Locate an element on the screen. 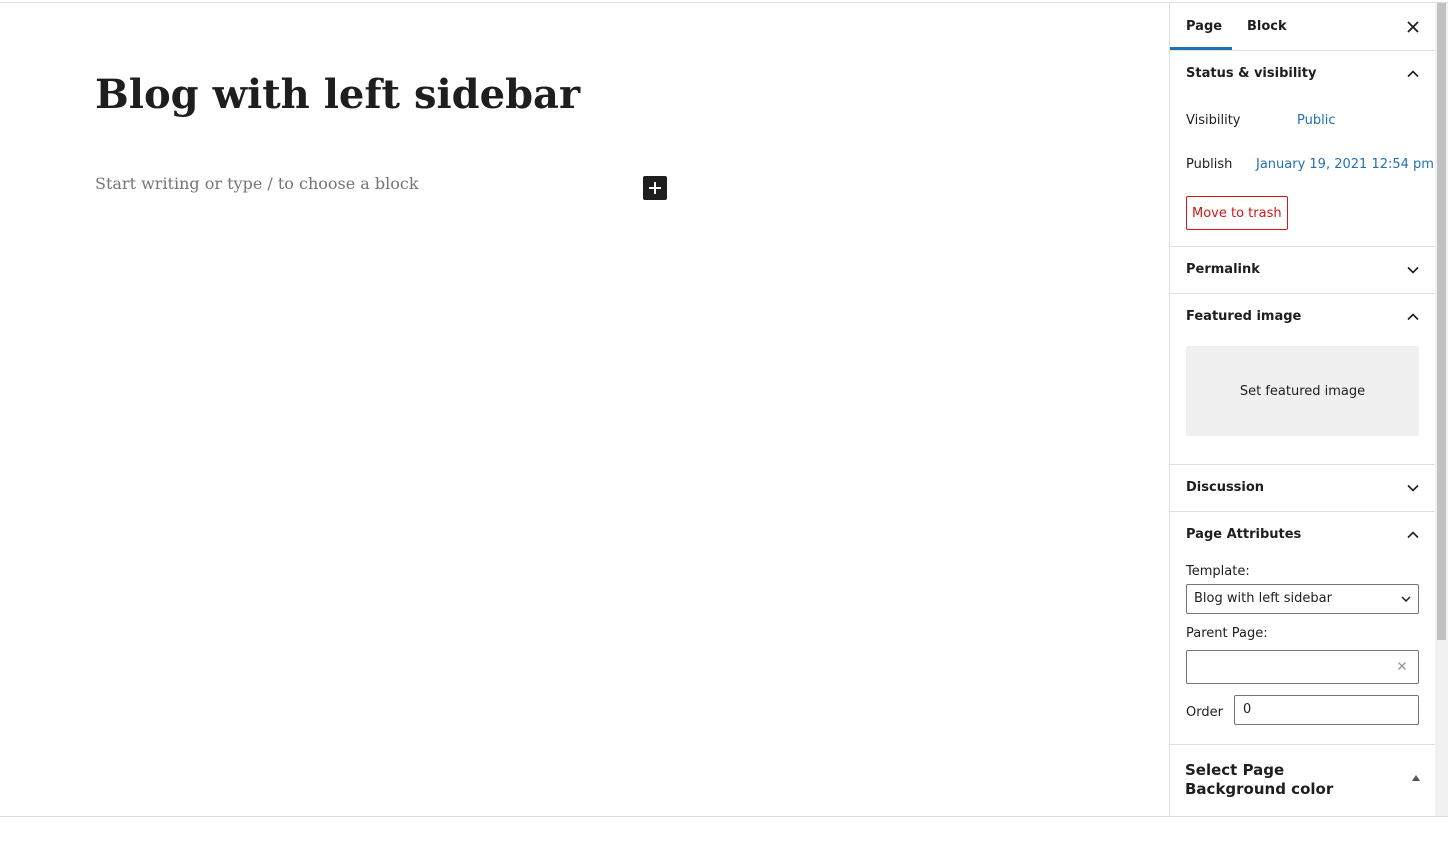 This screenshot has height=842, width=1448. panel-title: Status & visibility is located at coordinates (1251, 73).